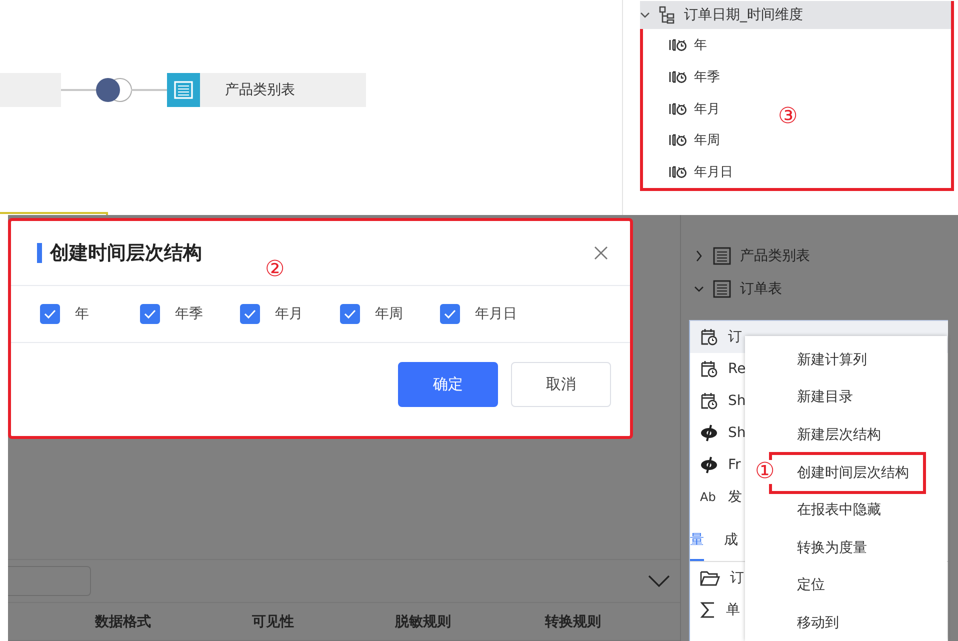 The height and width of the screenshot is (641, 958). I want to click on checkbox-label: 年, so click(82, 314).